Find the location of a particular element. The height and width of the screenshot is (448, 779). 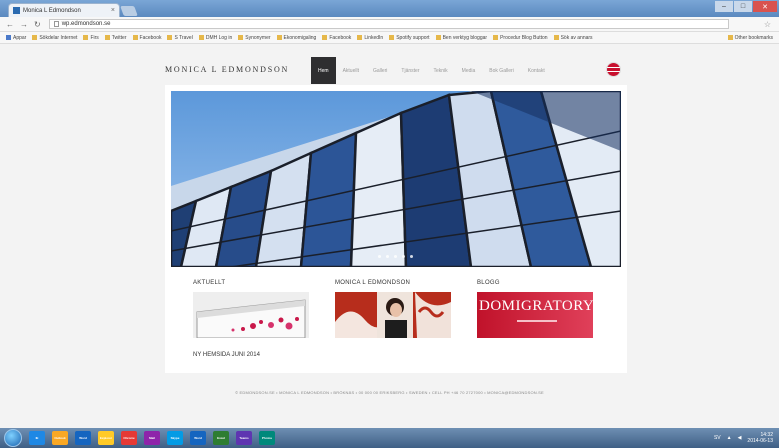

news-caption: NY HEMSIDA JUNI 2014 is located at coordinates (226, 355).